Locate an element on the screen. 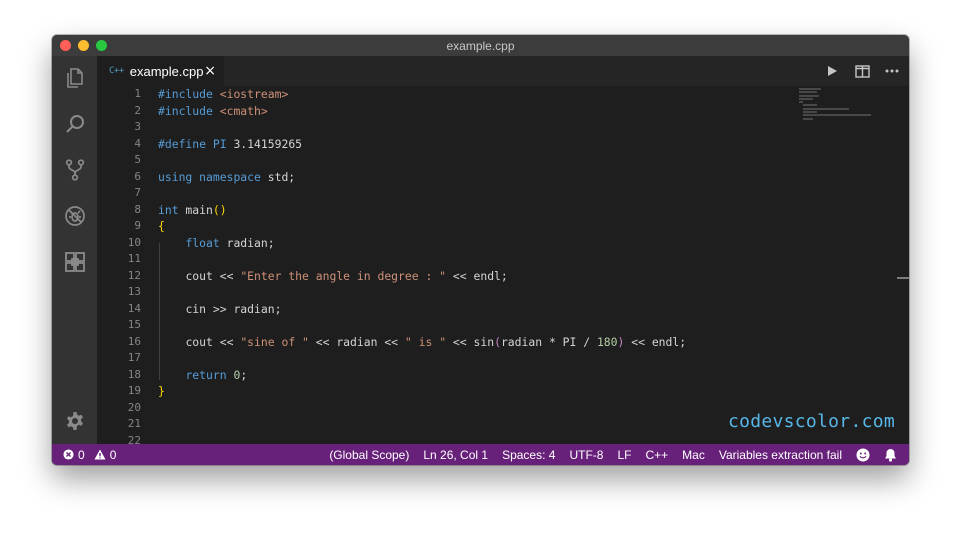  line-number: 14 is located at coordinates (134, 308).